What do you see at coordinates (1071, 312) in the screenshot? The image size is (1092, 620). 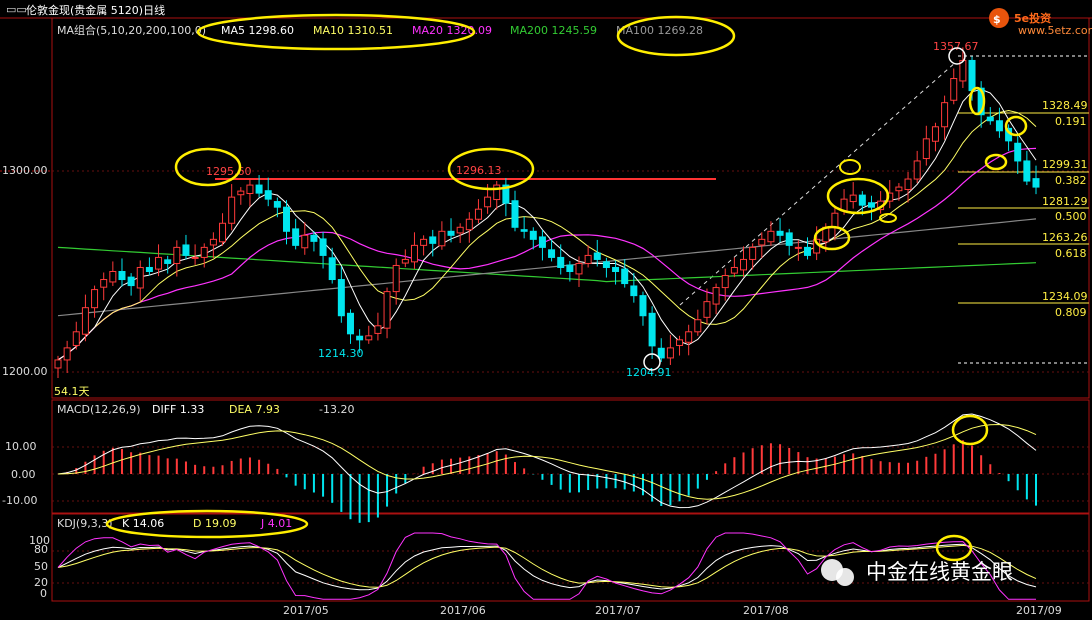 I see `fib-ratio-0809: 0.809` at bounding box center [1071, 312].